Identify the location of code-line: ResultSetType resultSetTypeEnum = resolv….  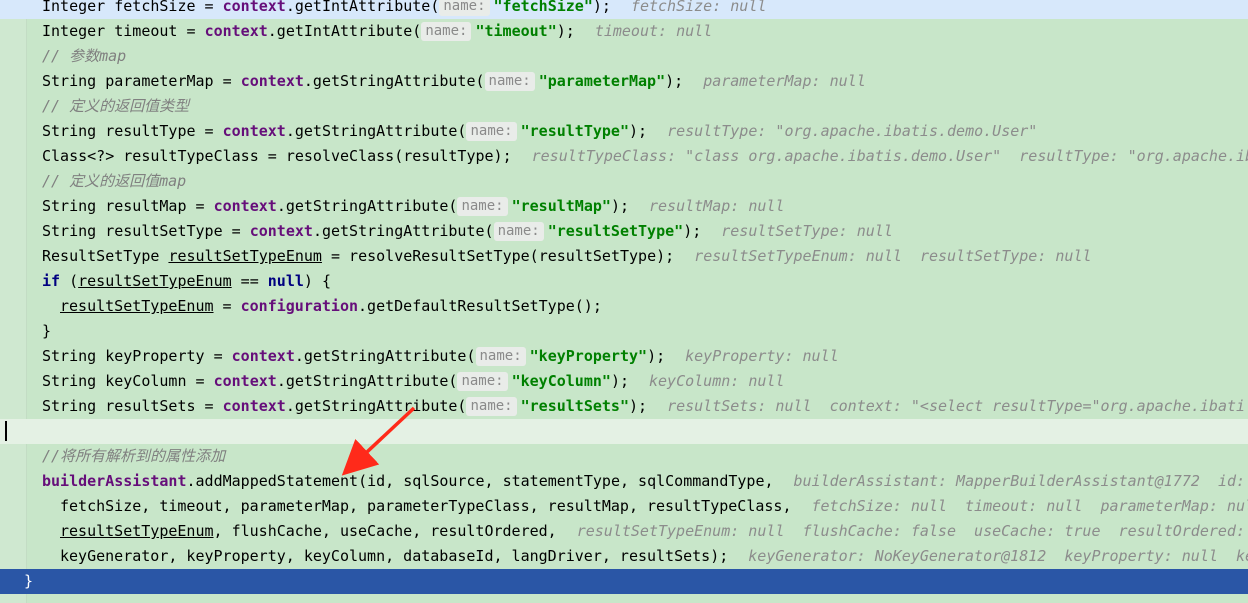
(624, 256).